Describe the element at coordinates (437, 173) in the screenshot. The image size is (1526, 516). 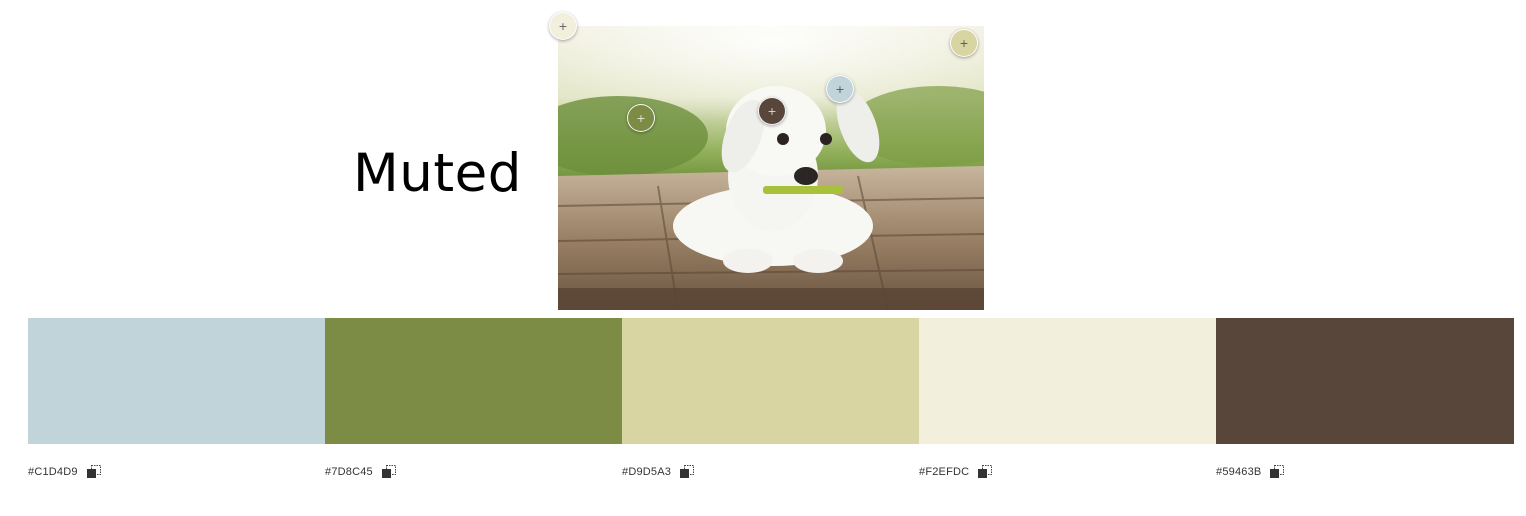
I see `theme-title: Muted` at that location.